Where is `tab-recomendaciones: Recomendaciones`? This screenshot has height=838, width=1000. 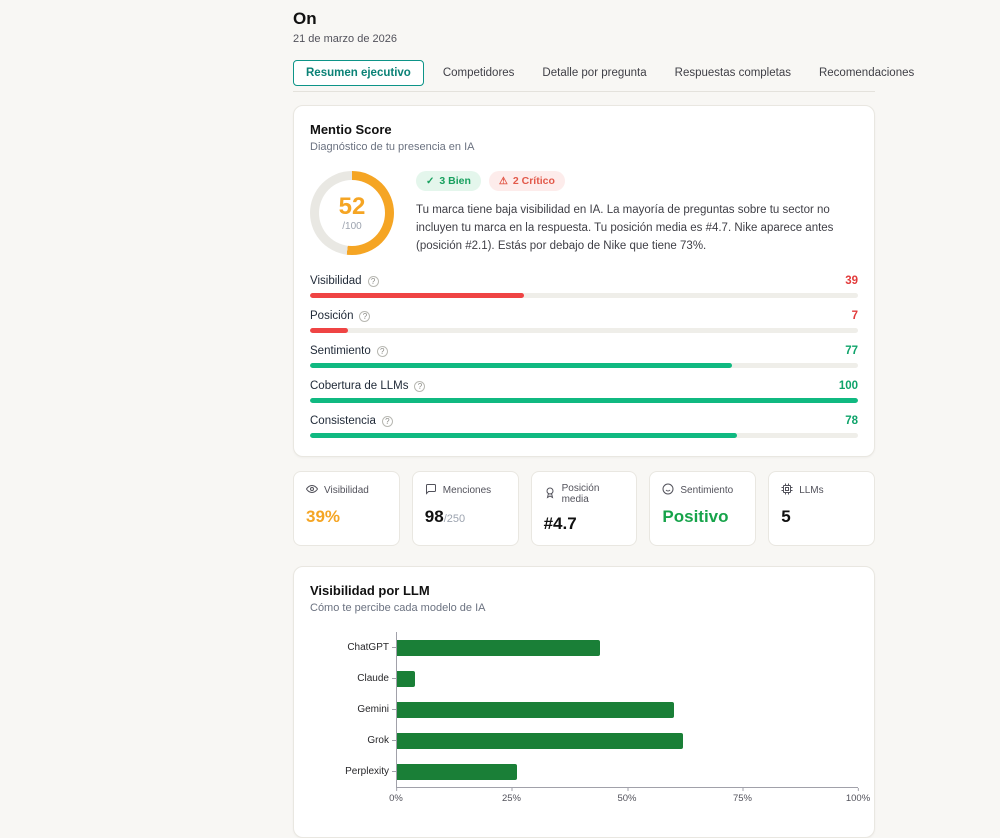
tab-recomendaciones: Recomendaciones is located at coordinates (866, 73).